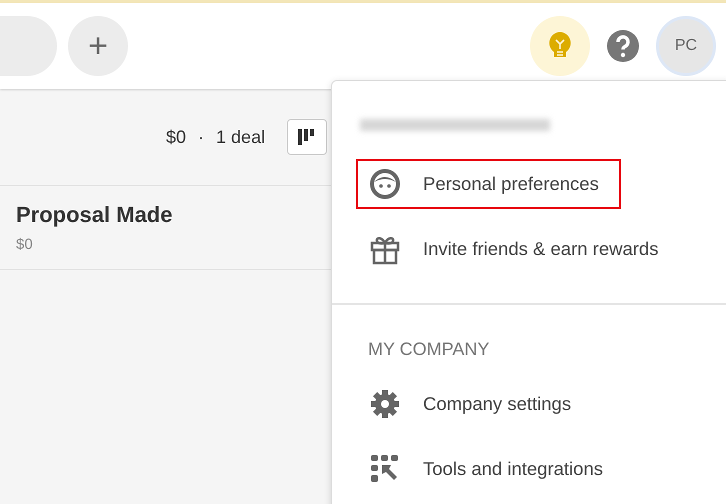  What do you see at coordinates (241, 137) in the screenshot?
I see `deal-count: 1 deal` at bounding box center [241, 137].